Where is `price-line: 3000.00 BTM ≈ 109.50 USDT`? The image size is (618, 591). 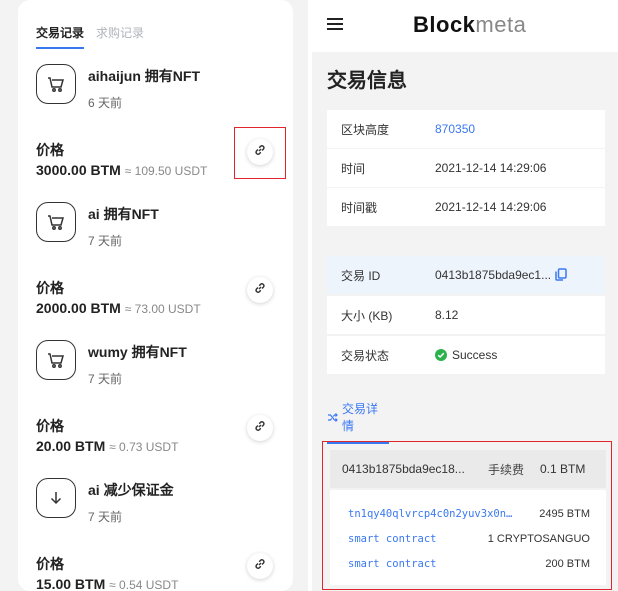 price-line: 3000.00 BTM ≈ 109.50 USDT is located at coordinates (121, 170).